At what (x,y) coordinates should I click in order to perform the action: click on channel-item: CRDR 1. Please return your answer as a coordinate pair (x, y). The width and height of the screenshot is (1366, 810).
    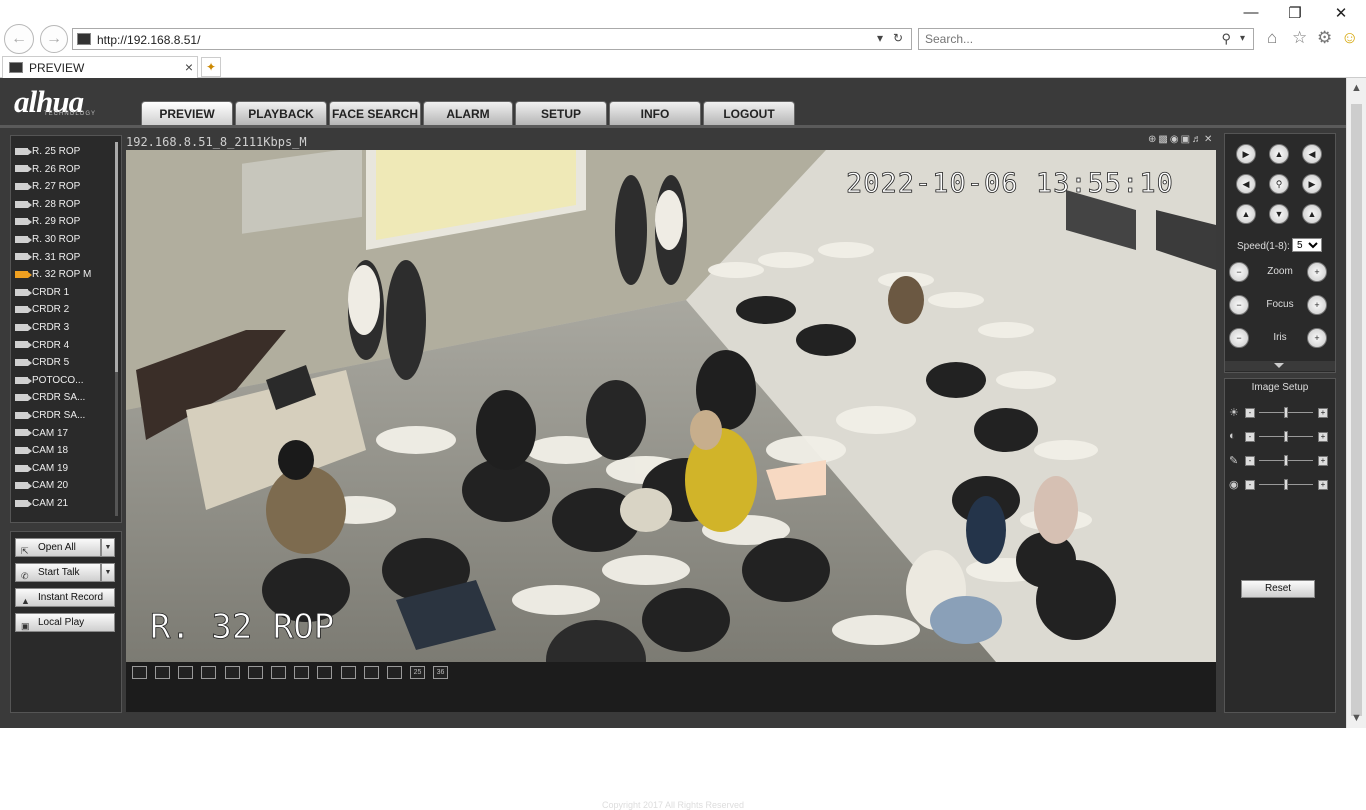
    Looking at the image, I should click on (65, 292).